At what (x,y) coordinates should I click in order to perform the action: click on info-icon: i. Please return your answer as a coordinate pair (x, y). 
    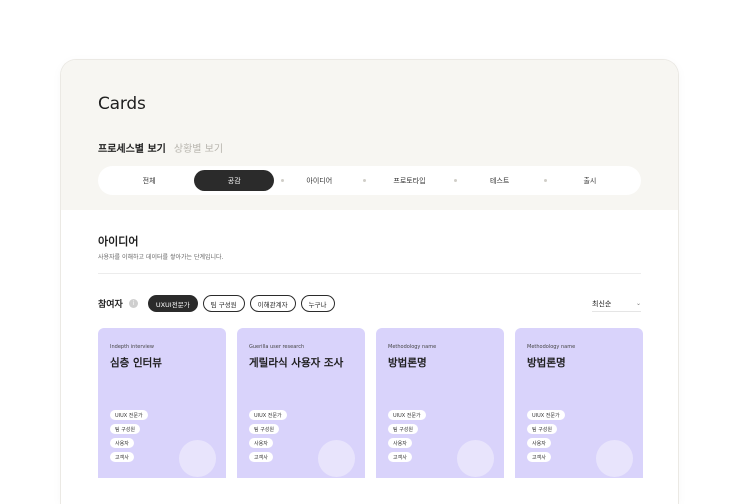
    Looking at the image, I should click on (133, 303).